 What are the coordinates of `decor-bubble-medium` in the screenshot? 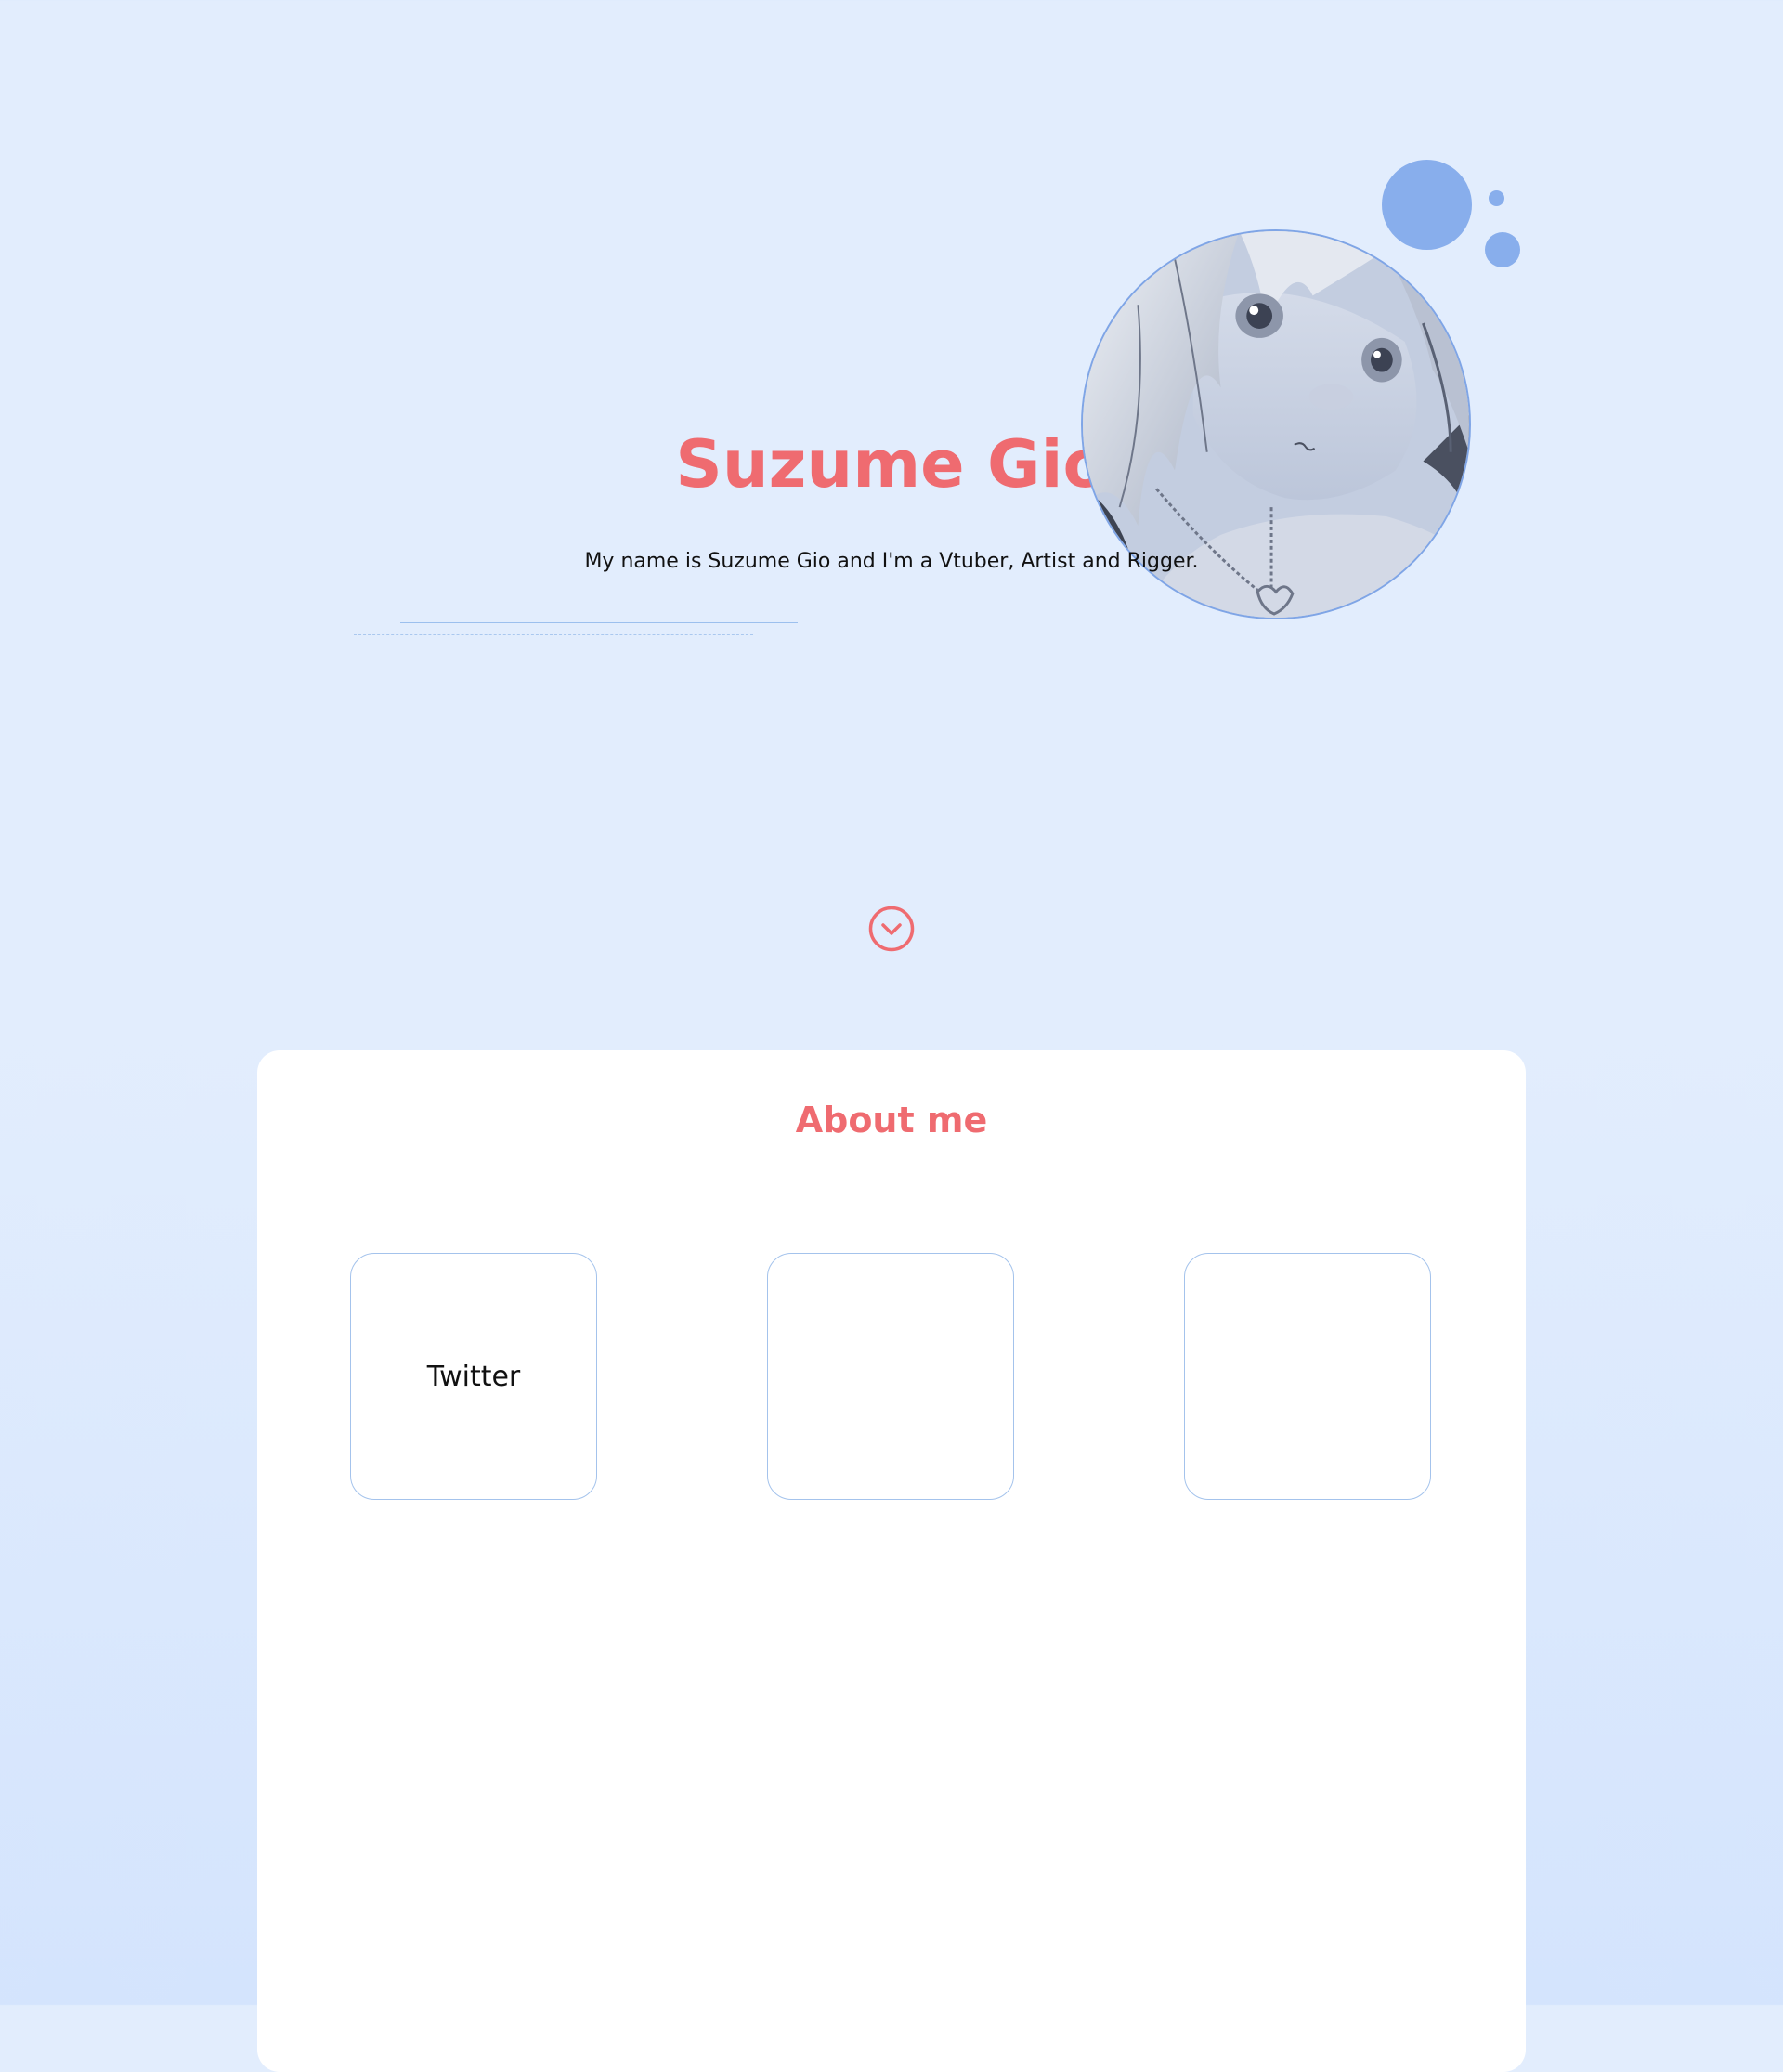 It's located at (1502, 249).